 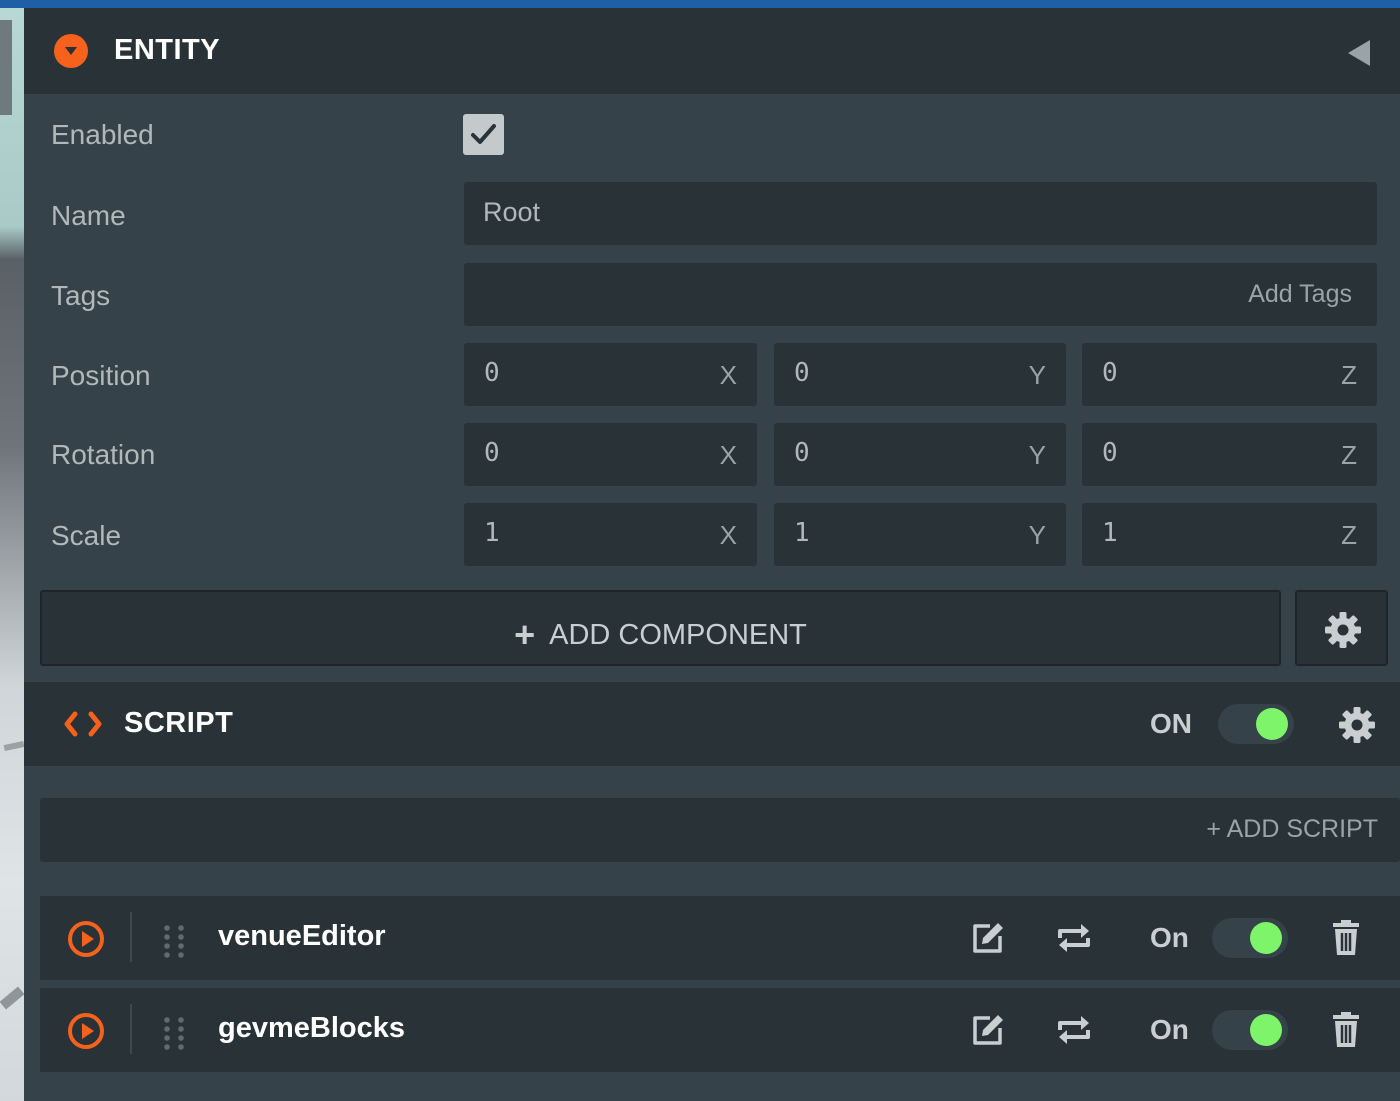 I want to click on panel-resize-handle, so click(x=6, y=67).